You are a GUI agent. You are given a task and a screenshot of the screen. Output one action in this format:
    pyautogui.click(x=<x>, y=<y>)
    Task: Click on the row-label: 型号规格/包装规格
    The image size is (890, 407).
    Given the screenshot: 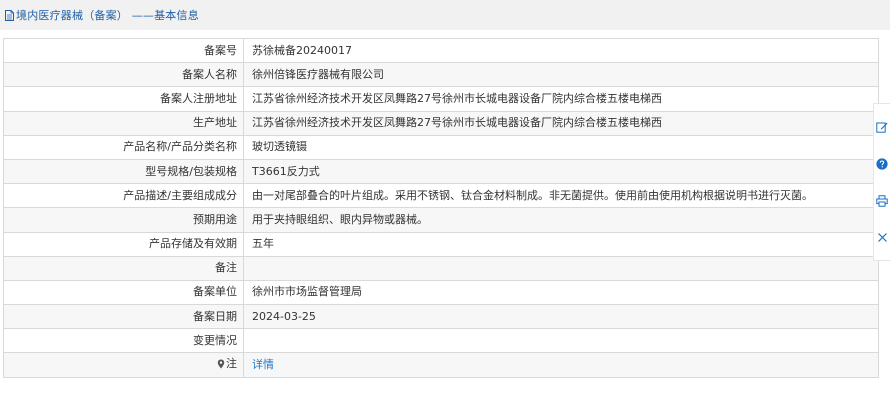 What is the action you would take?
    pyautogui.click(x=123, y=171)
    